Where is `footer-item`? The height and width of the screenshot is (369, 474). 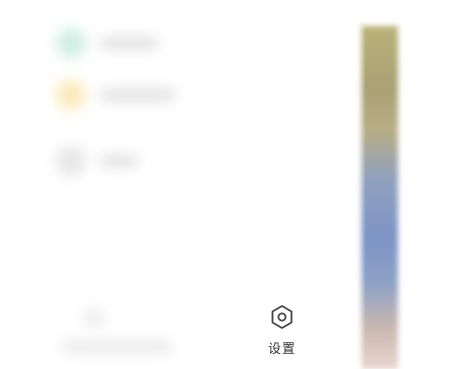 footer-item is located at coordinates (94, 318).